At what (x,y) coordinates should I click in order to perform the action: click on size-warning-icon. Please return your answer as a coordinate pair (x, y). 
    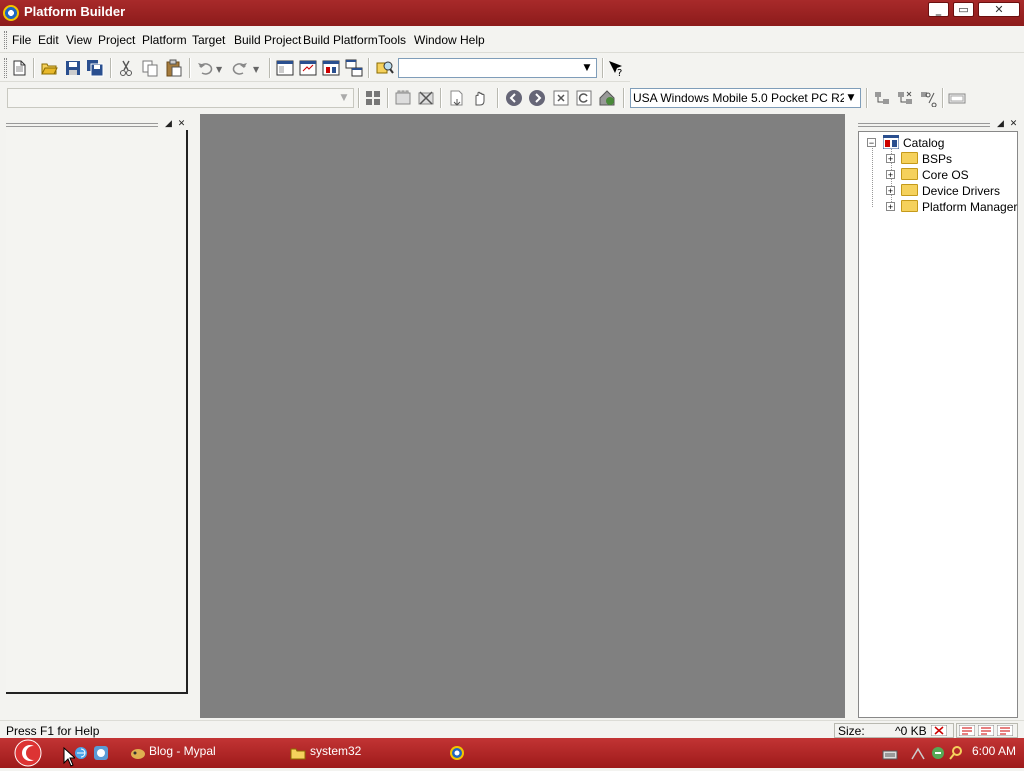
    Looking at the image, I should click on (939, 730).